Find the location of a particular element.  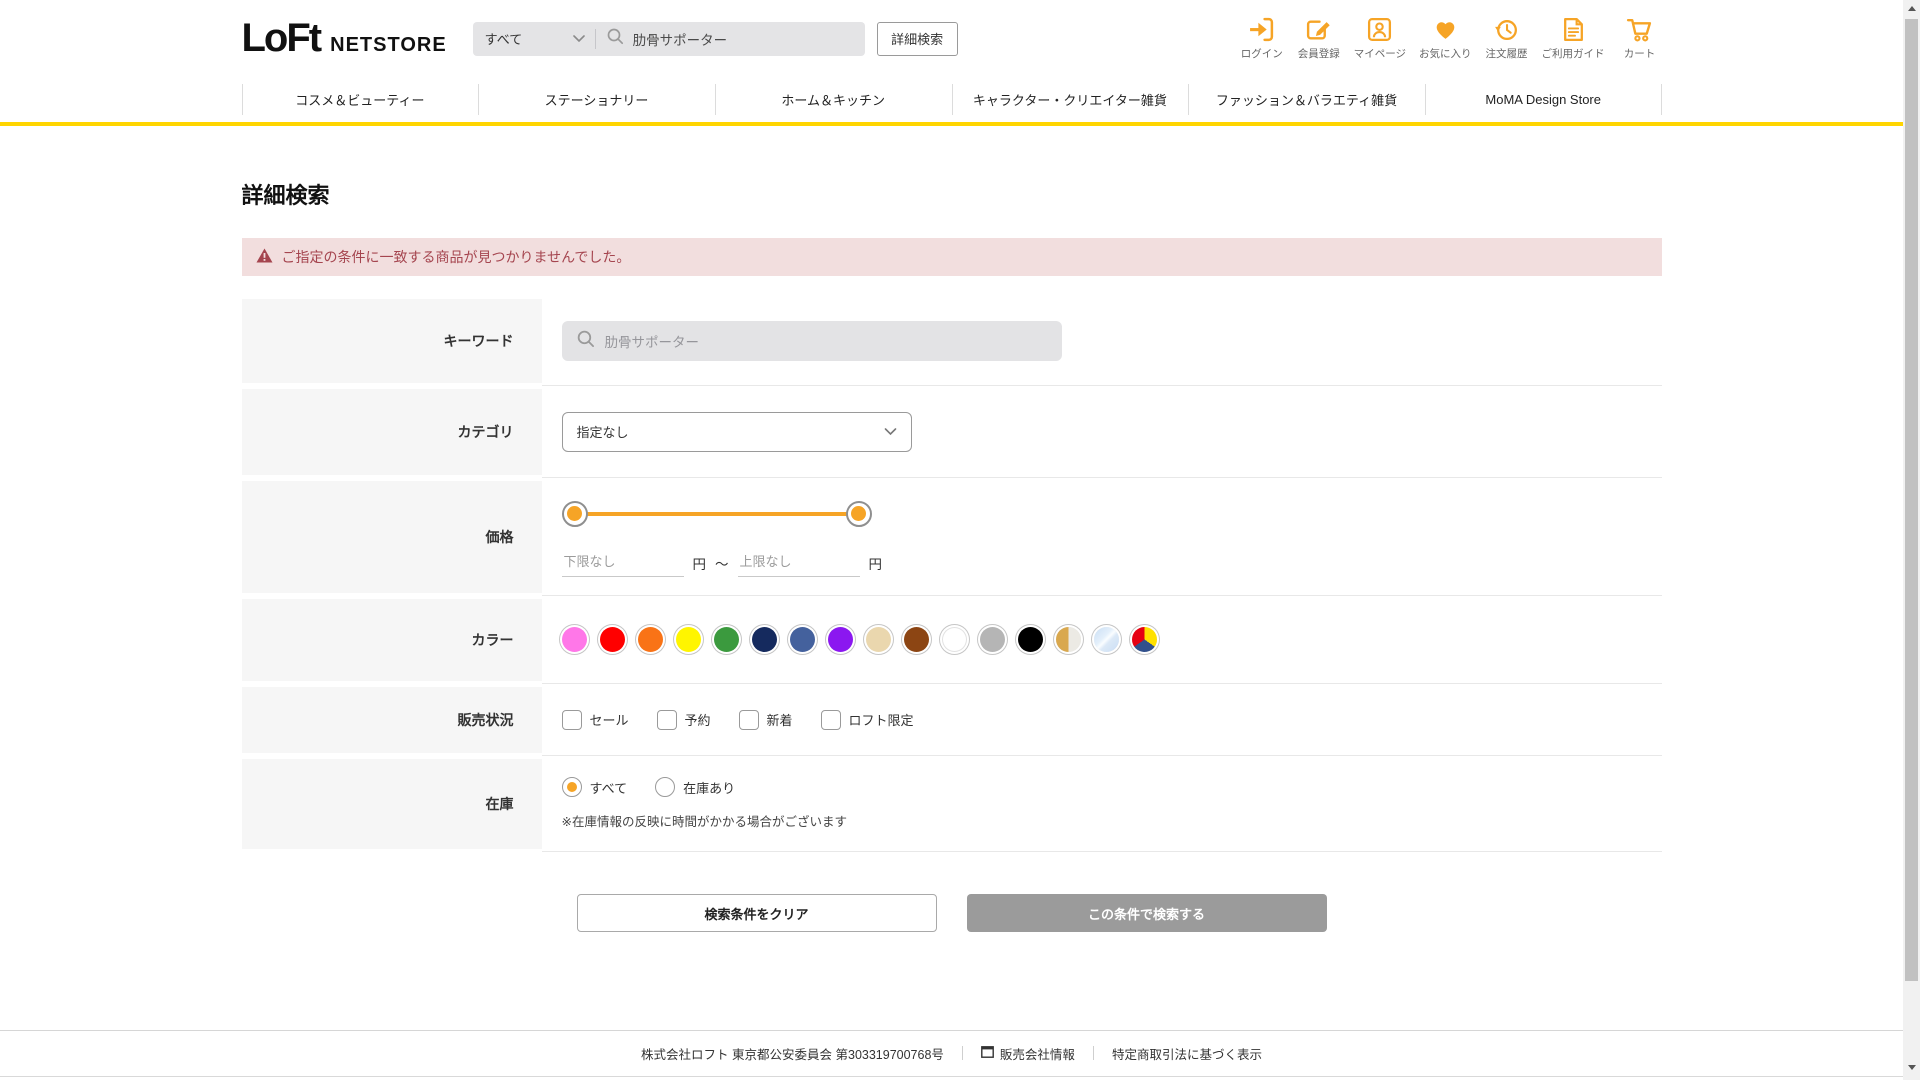

order-history-label: 注文履歴 is located at coordinates (1506, 54).